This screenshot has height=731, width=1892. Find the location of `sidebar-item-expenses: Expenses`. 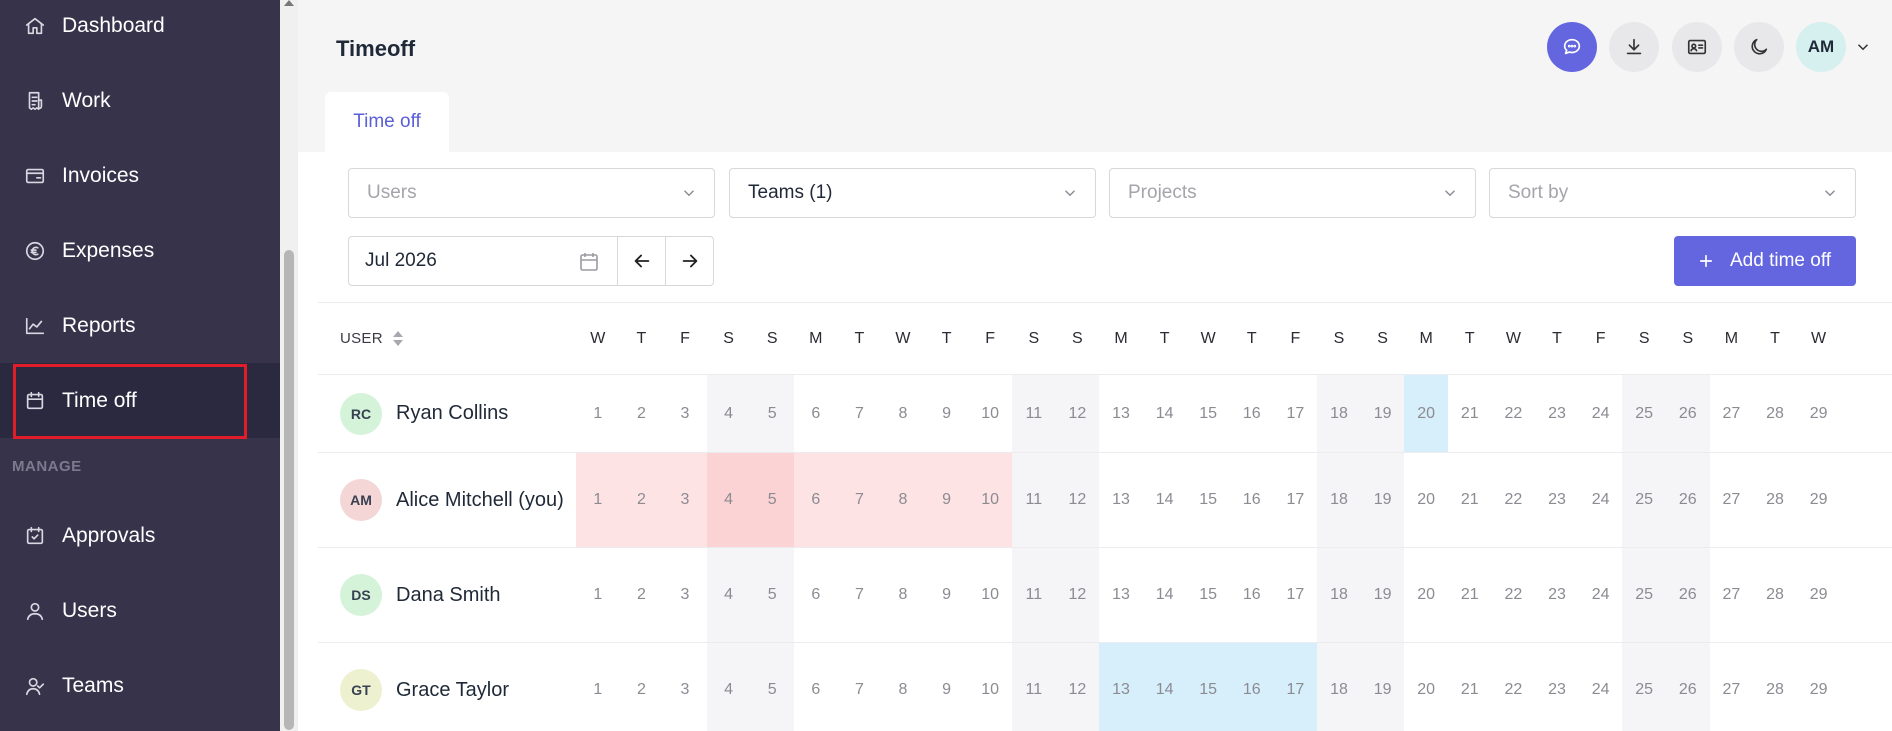

sidebar-item-expenses: Expenses is located at coordinates (140, 250).